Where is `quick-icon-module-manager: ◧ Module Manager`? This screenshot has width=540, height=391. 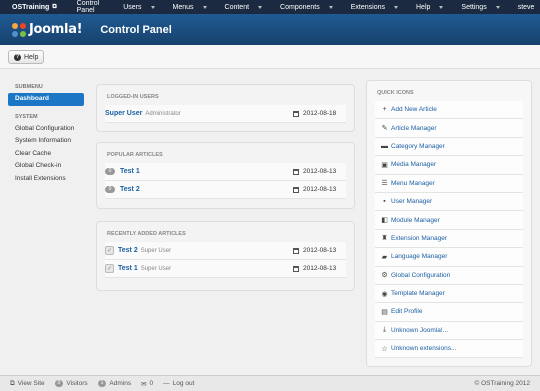 quick-icon-module-manager: ◧ Module Manager is located at coordinates (449, 220).